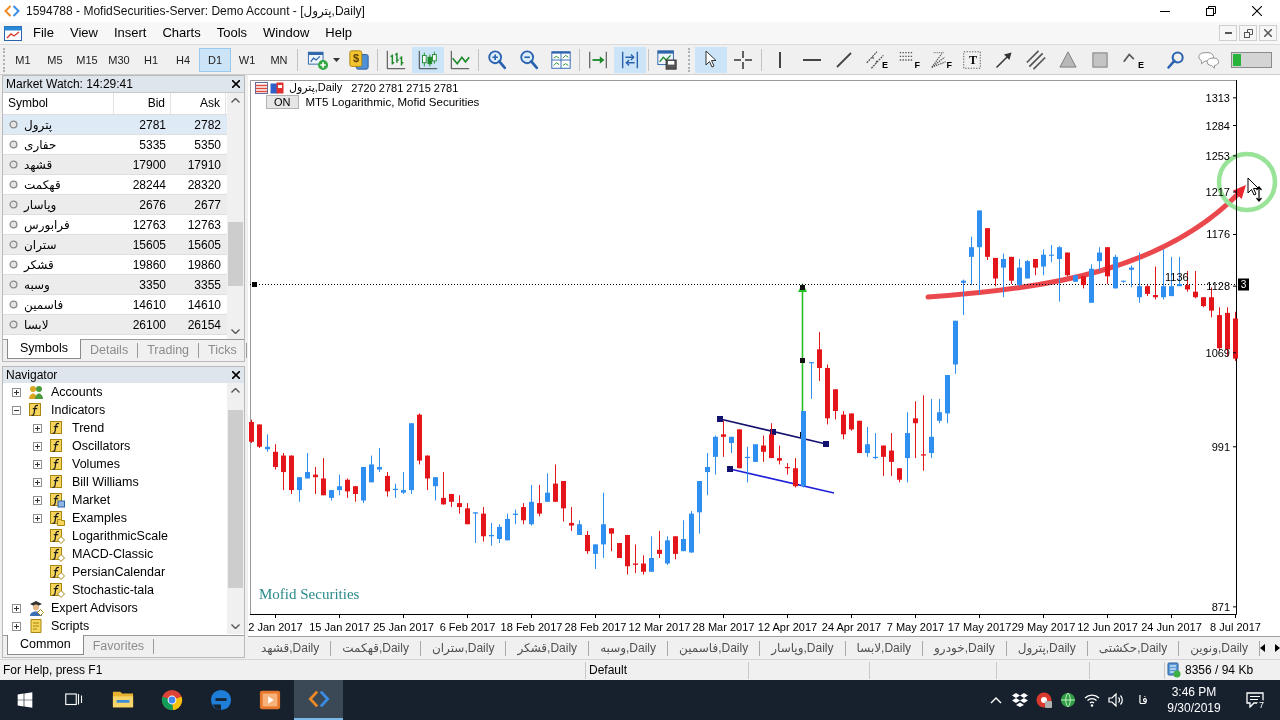 The height and width of the screenshot is (720, 1280). What do you see at coordinates (1133, 648) in the screenshot?
I see `chart-tab: حکشتی,Daily` at bounding box center [1133, 648].